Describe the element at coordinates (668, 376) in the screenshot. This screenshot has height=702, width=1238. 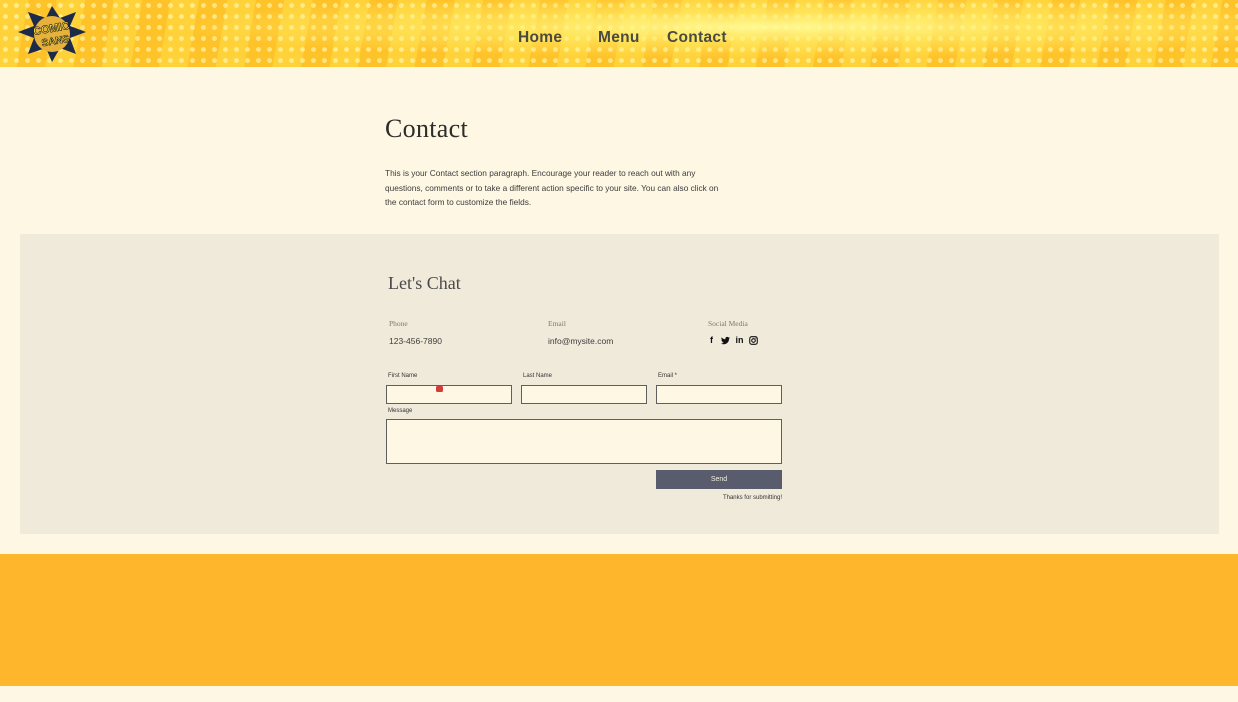
I see `email-field-label: Email *` at that location.